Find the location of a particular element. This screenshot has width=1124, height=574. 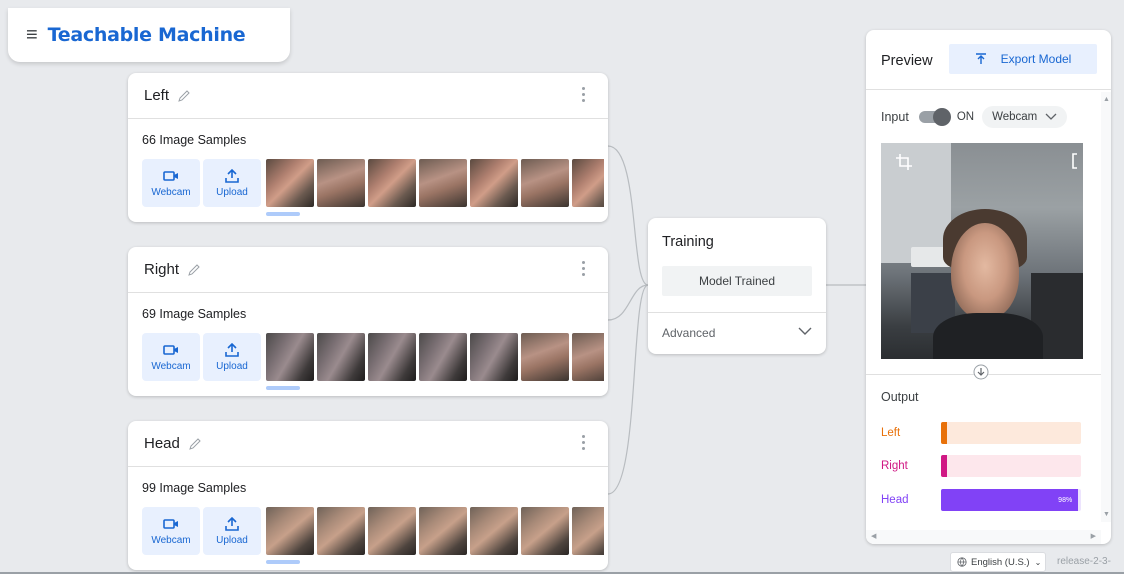

training-title: Training is located at coordinates (688, 242).